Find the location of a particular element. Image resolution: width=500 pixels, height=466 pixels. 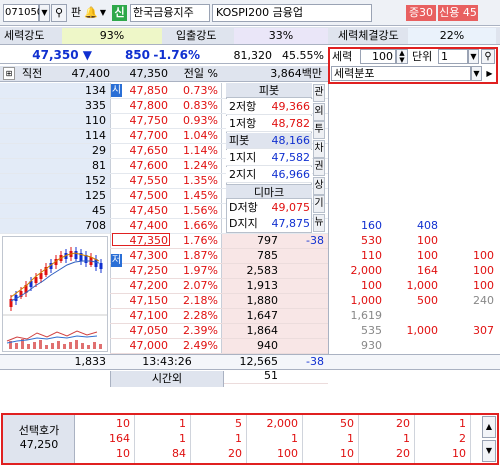

ask-quantity: 134 is located at coordinates (73, 91).